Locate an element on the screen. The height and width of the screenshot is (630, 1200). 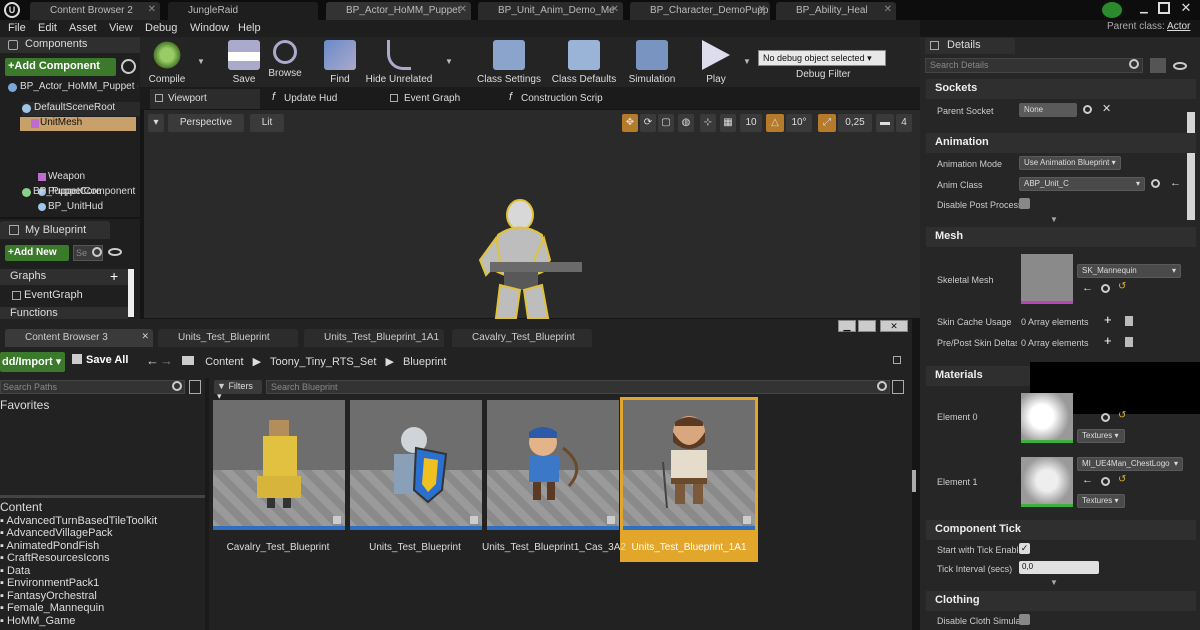
folder-item: ▪ Data is located at coordinates (15, 571).